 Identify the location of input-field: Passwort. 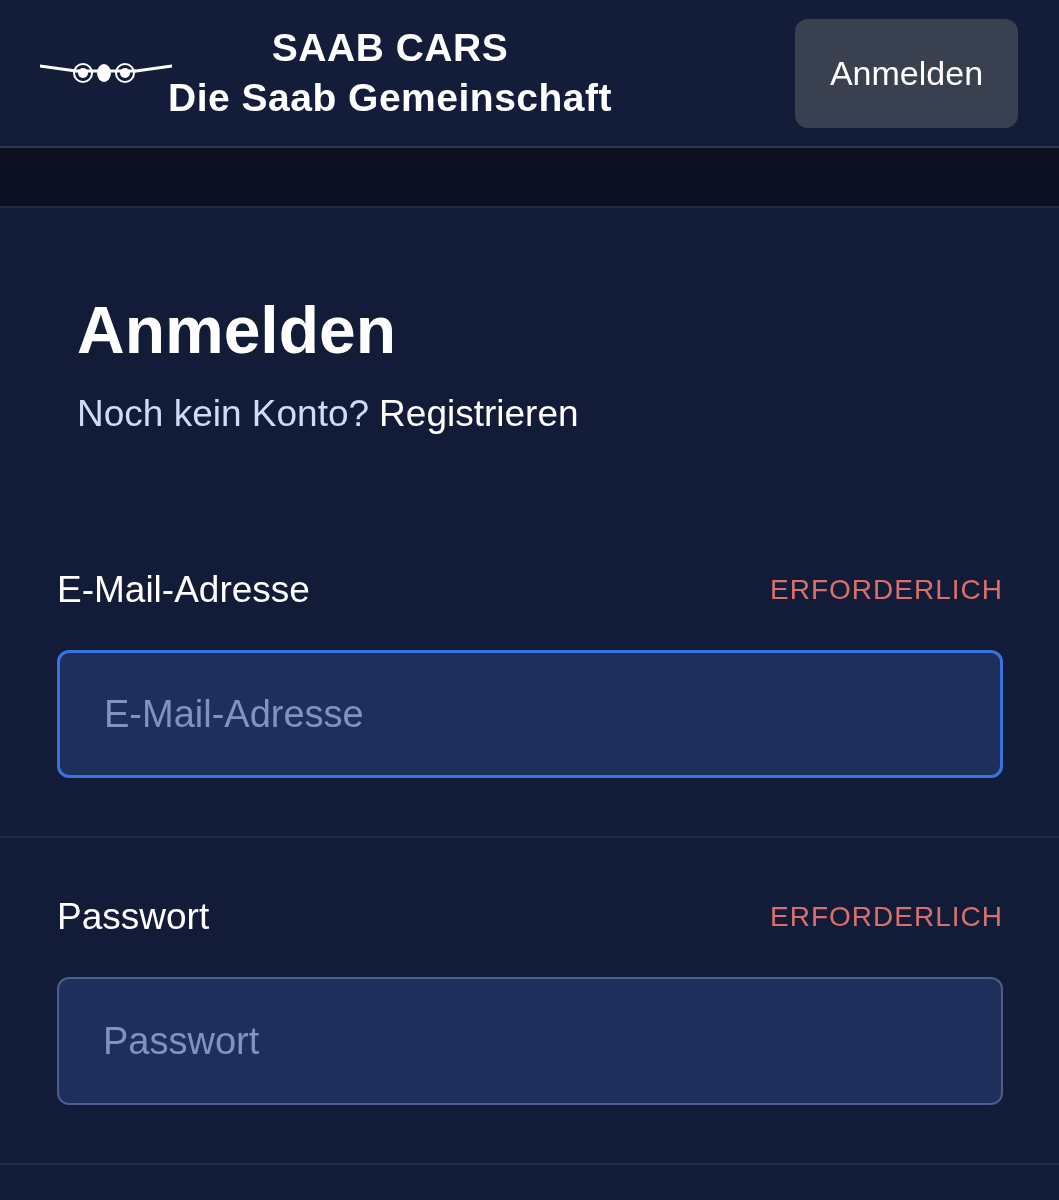
(530, 1041).